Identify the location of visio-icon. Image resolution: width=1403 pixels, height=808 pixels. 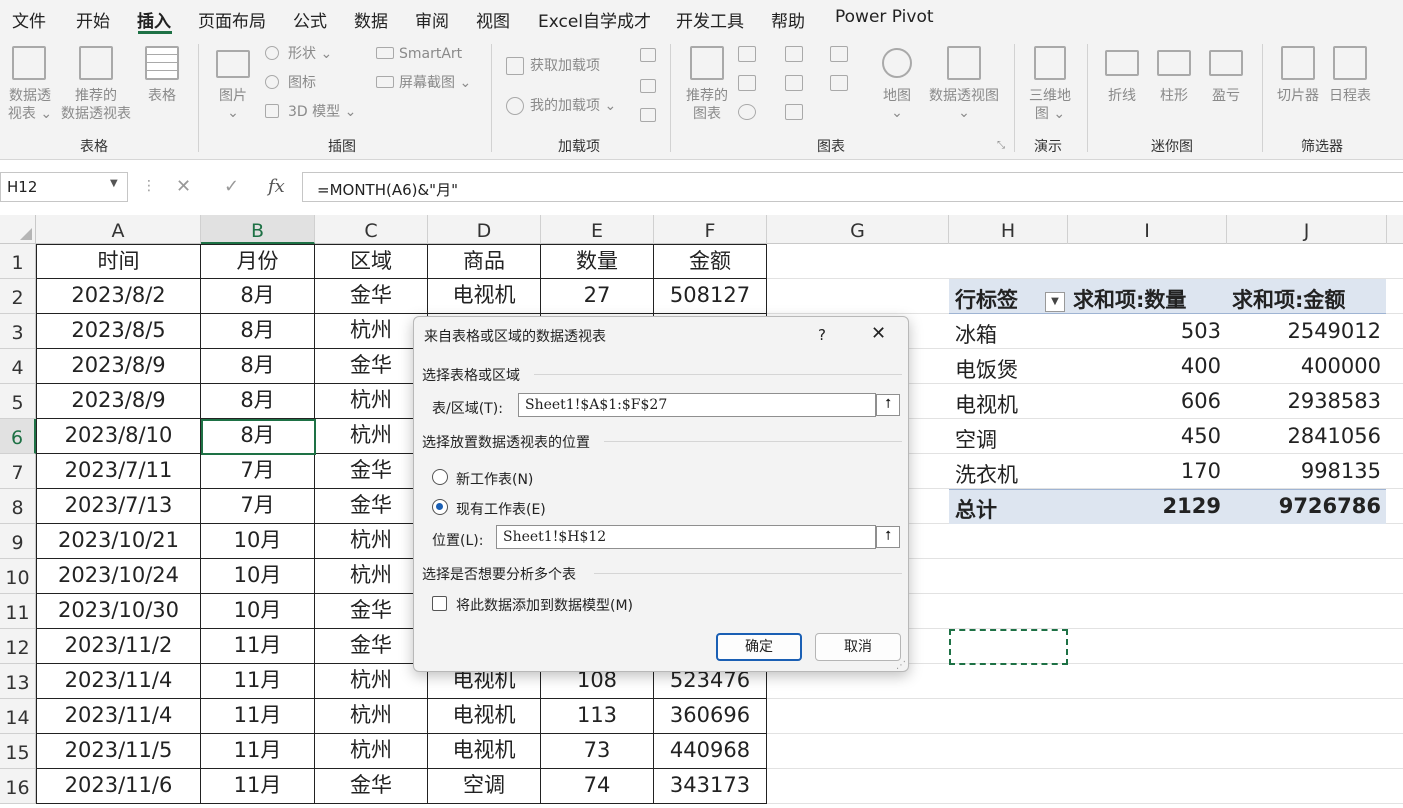
(648, 55).